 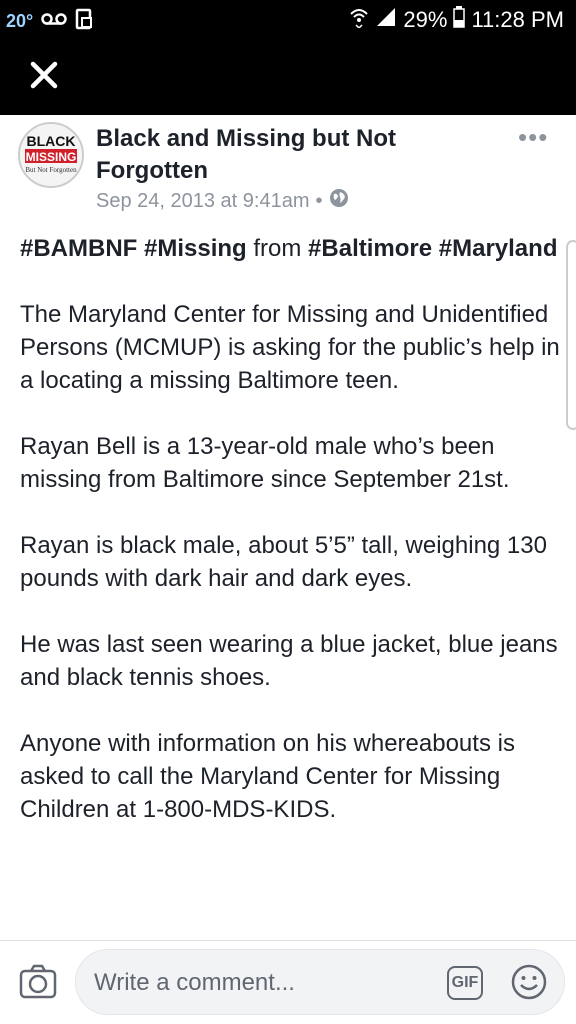 I want to click on comment-input, so click(x=259, y=983).